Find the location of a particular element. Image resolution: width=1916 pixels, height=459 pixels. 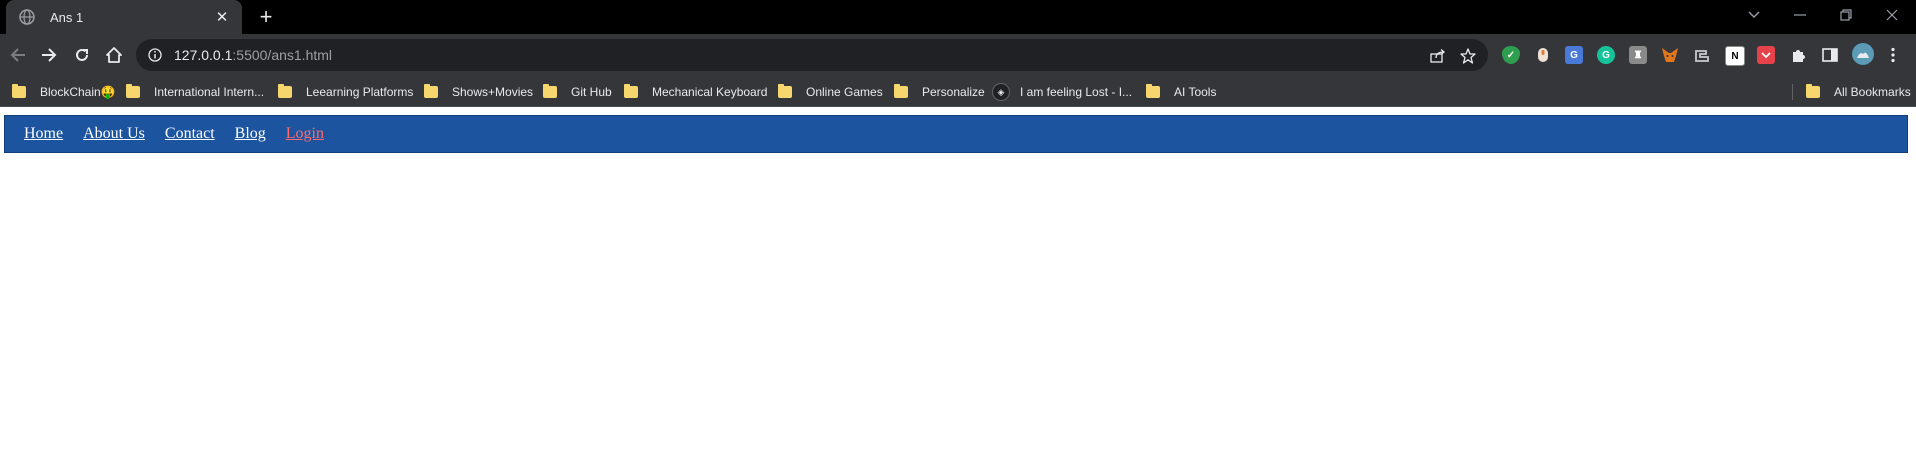

bookmark-learning-platforms: Leearning Platforms is located at coordinates (345, 92).